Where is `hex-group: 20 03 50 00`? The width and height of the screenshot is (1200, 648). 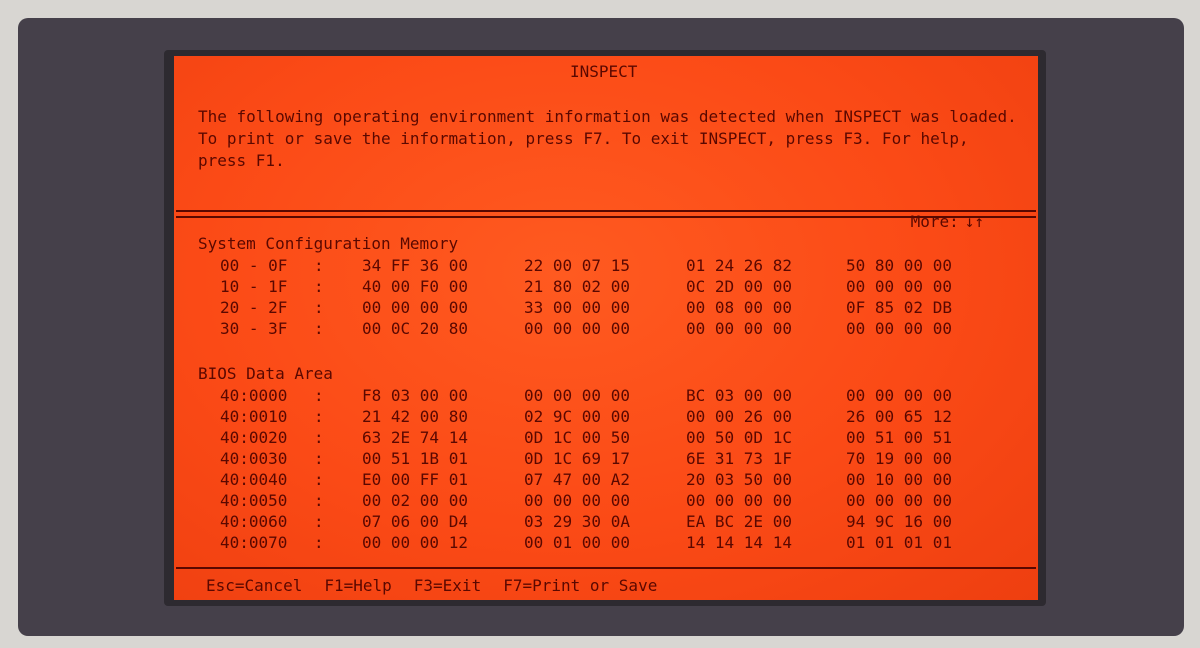 hex-group: 20 03 50 00 is located at coordinates (739, 479).